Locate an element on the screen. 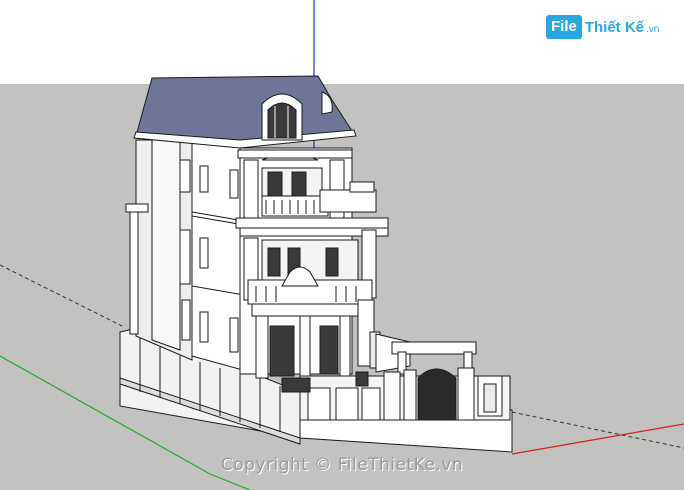  side-wall is located at coordinates (159, 250).